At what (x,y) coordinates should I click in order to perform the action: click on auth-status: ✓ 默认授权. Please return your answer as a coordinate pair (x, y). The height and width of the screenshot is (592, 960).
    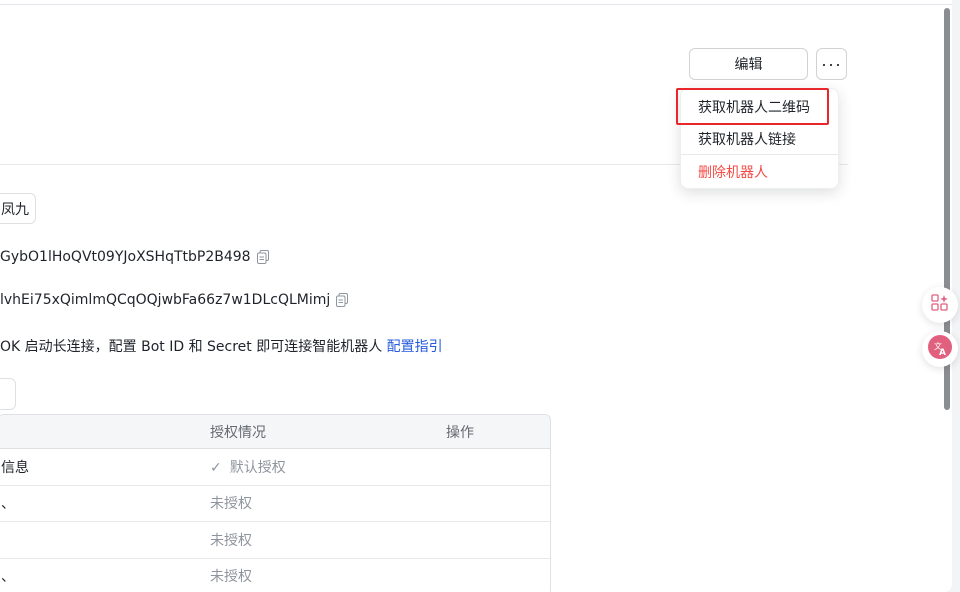
    Looking at the image, I should click on (328, 467).